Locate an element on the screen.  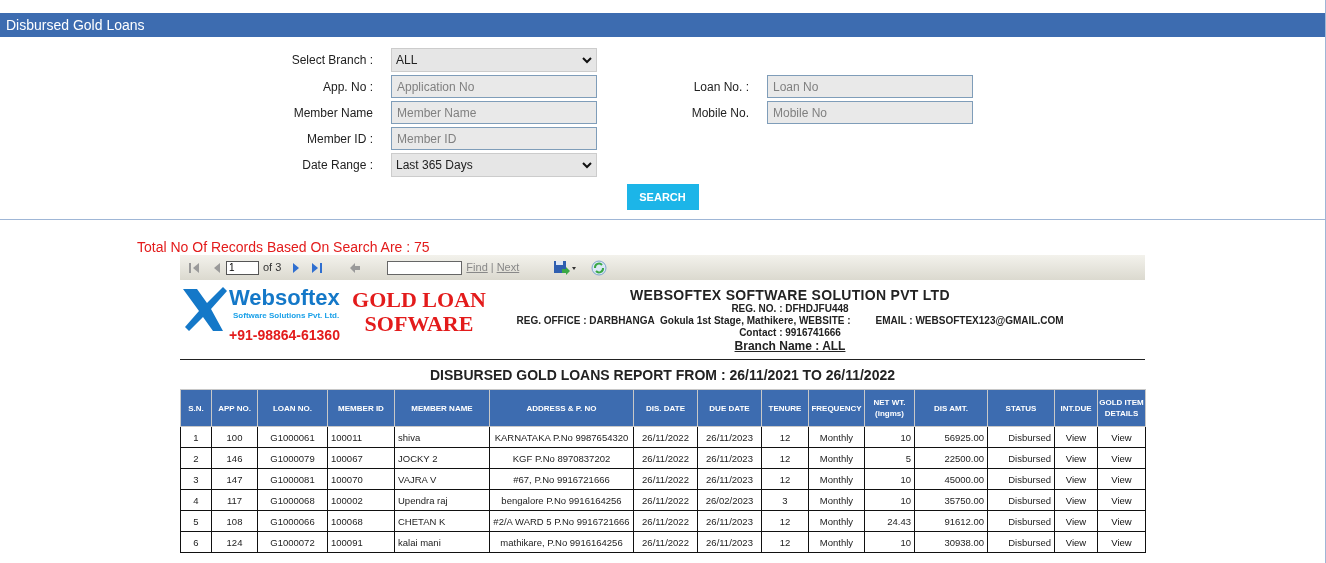
table-cell: 100068 is located at coordinates (347, 521).